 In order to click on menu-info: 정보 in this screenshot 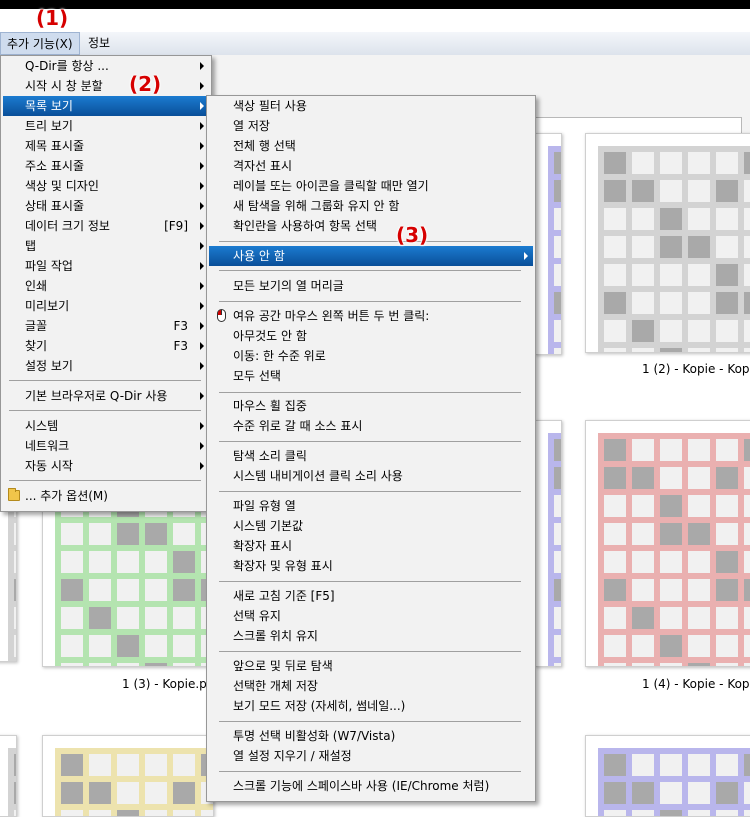, I will do `click(99, 43)`.